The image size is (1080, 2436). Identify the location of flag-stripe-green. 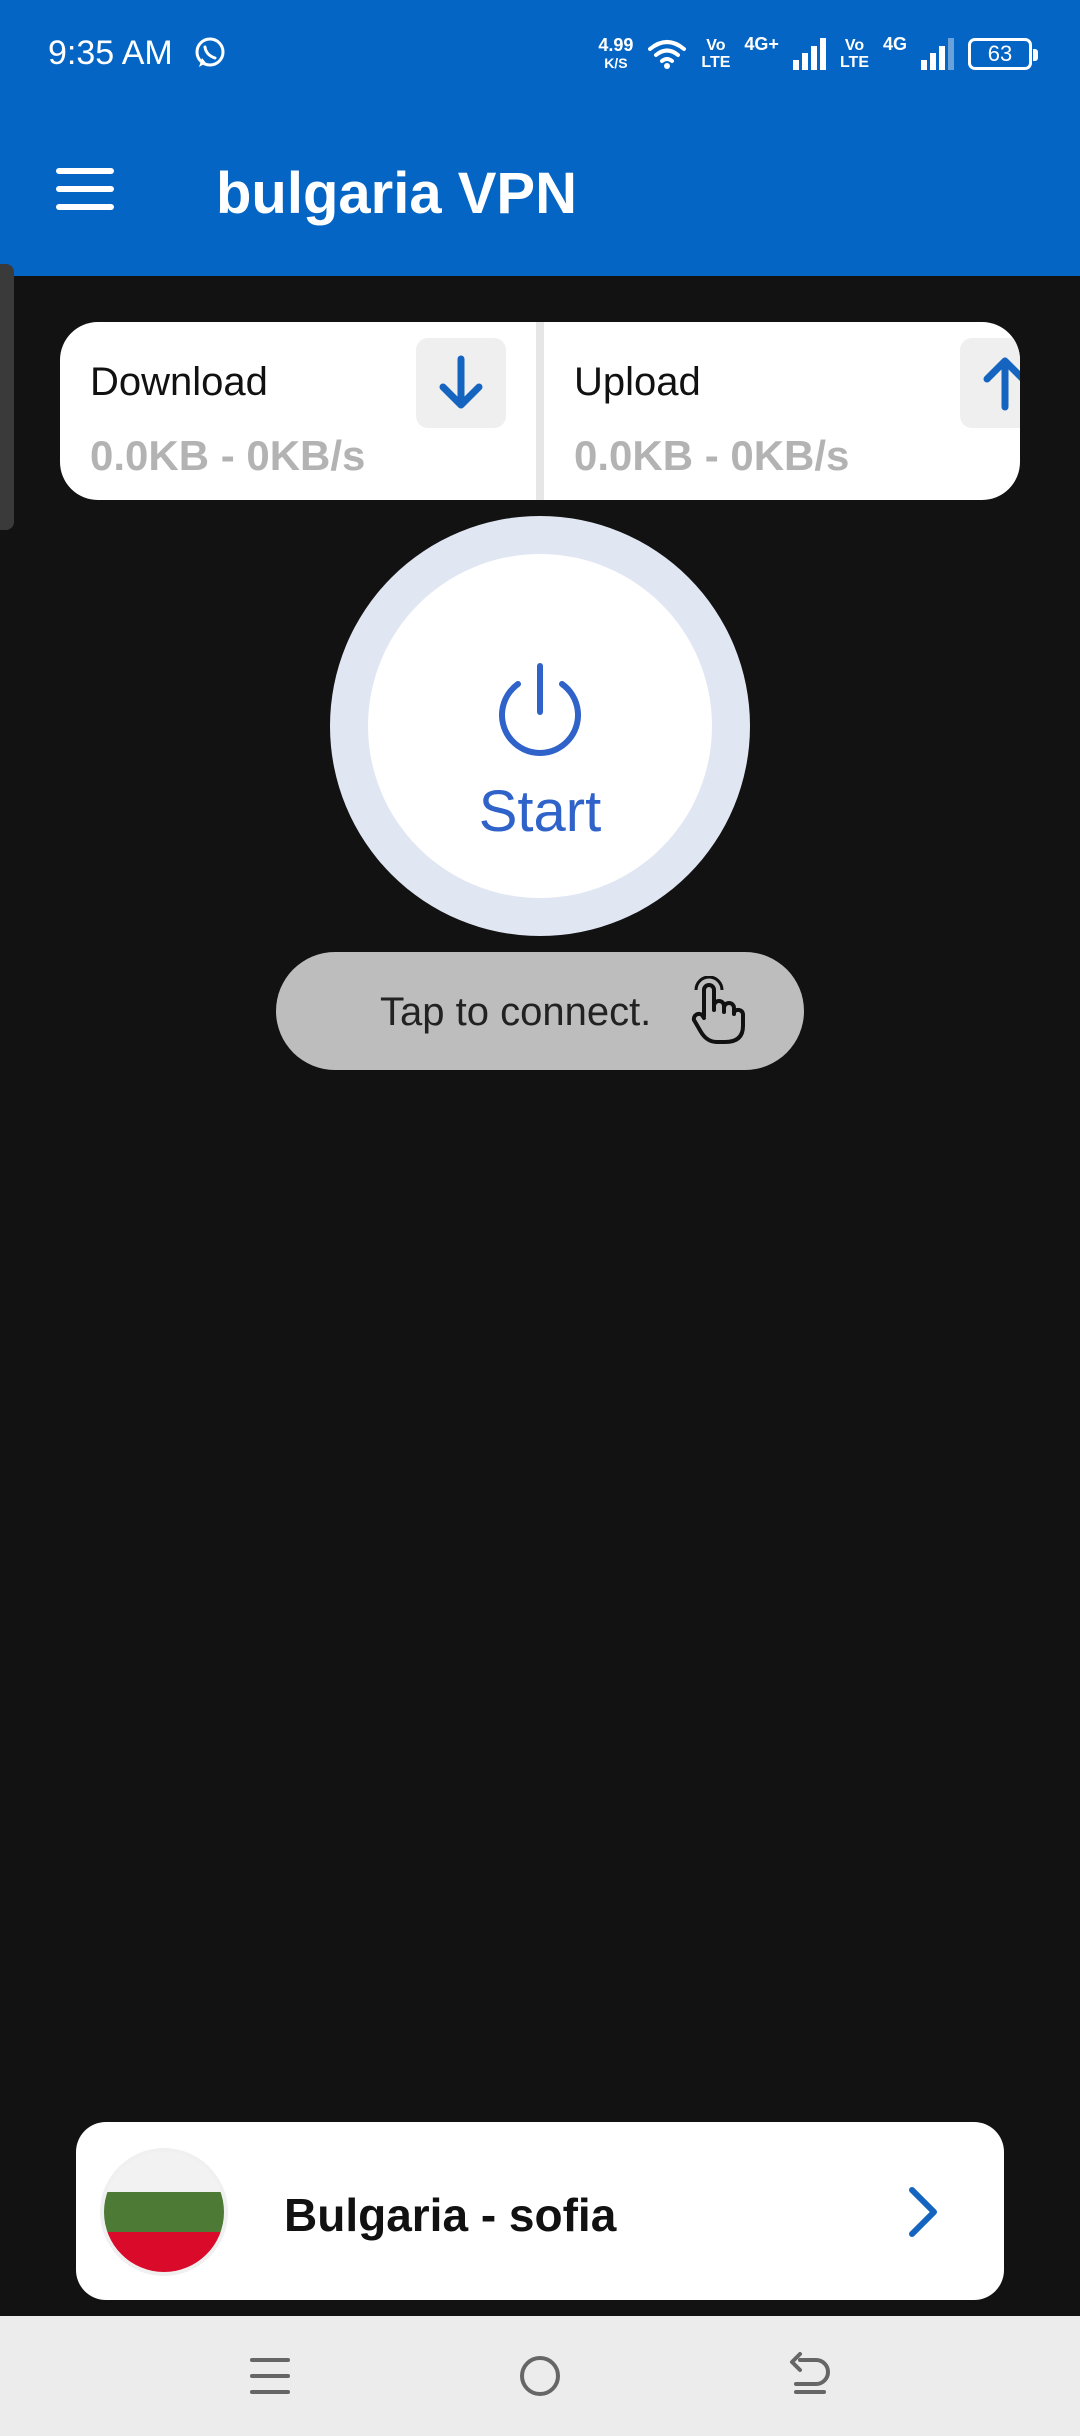
(164, 2212).